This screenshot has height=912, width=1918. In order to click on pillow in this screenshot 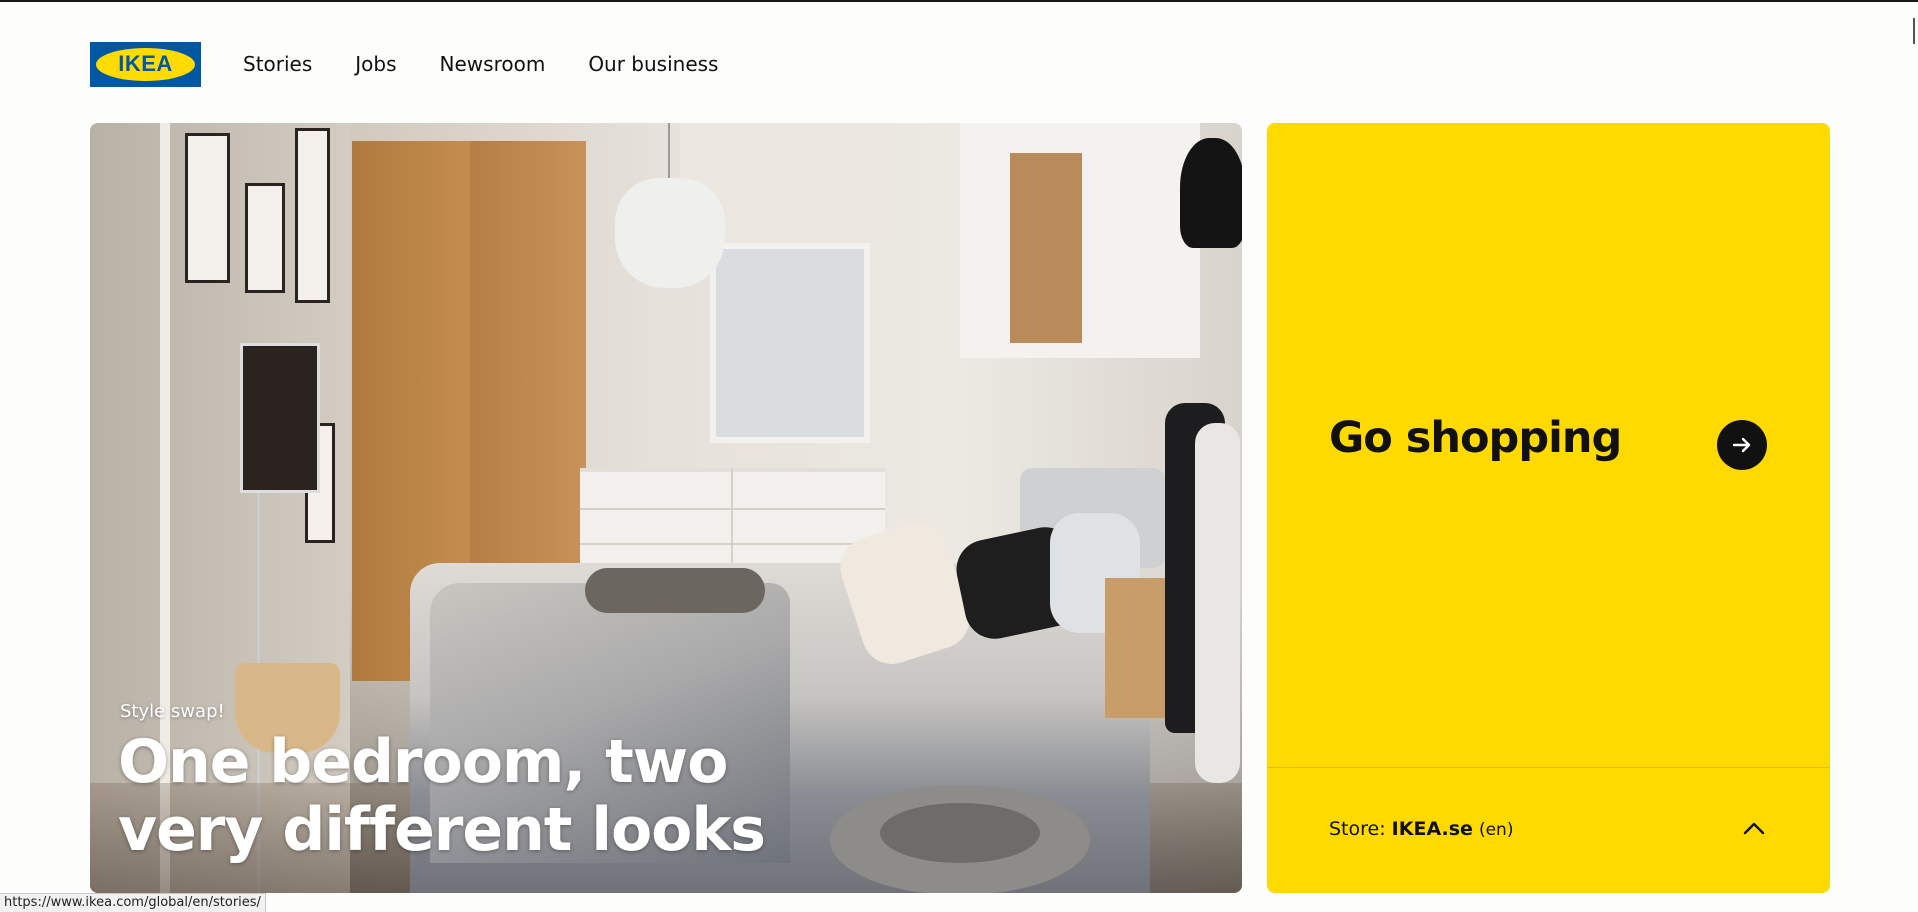, I will do `click(675, 590)`.